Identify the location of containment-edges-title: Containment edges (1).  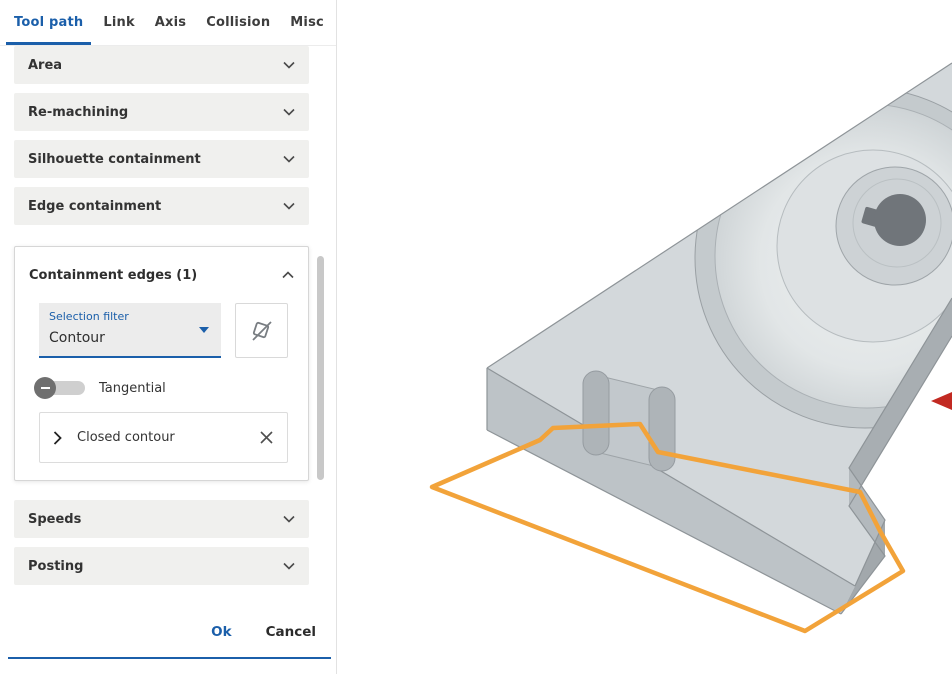
(113, 275).